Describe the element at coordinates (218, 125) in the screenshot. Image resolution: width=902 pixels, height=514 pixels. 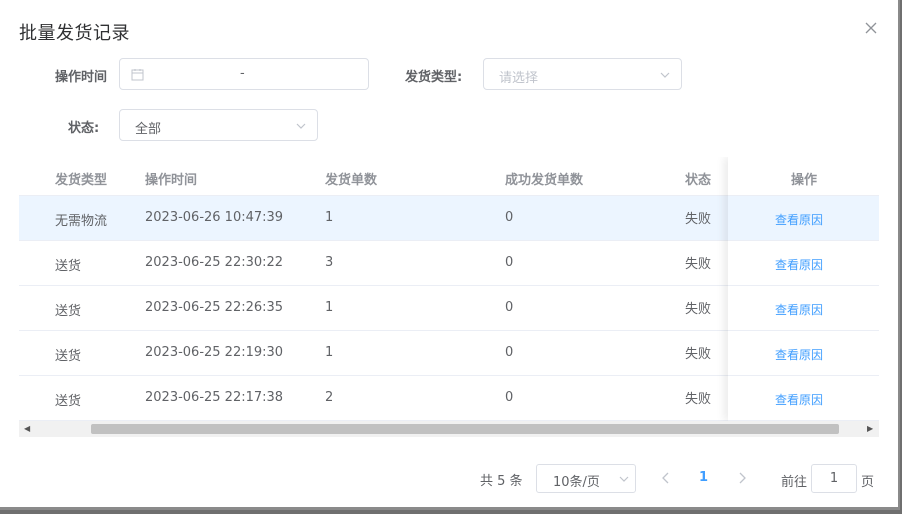
I see `status-select: 全部` at that location.